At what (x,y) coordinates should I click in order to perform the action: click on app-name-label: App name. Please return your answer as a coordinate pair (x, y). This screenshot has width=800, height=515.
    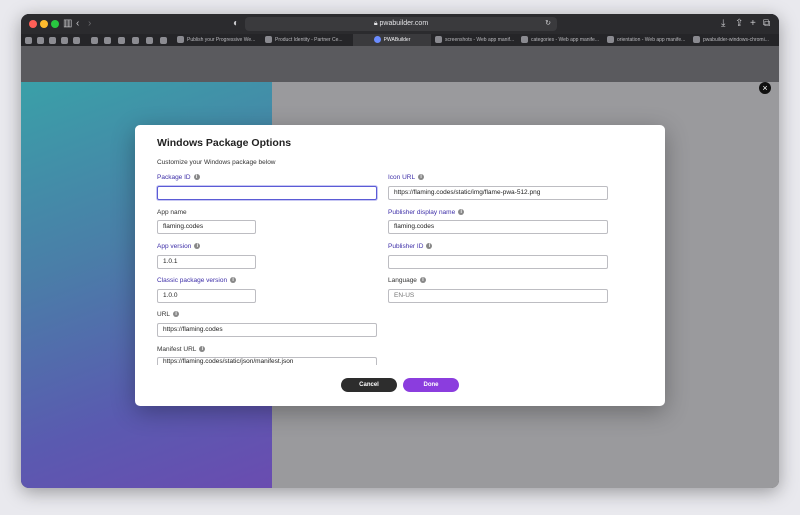
    Looking at the image, I should click on (172, 212).